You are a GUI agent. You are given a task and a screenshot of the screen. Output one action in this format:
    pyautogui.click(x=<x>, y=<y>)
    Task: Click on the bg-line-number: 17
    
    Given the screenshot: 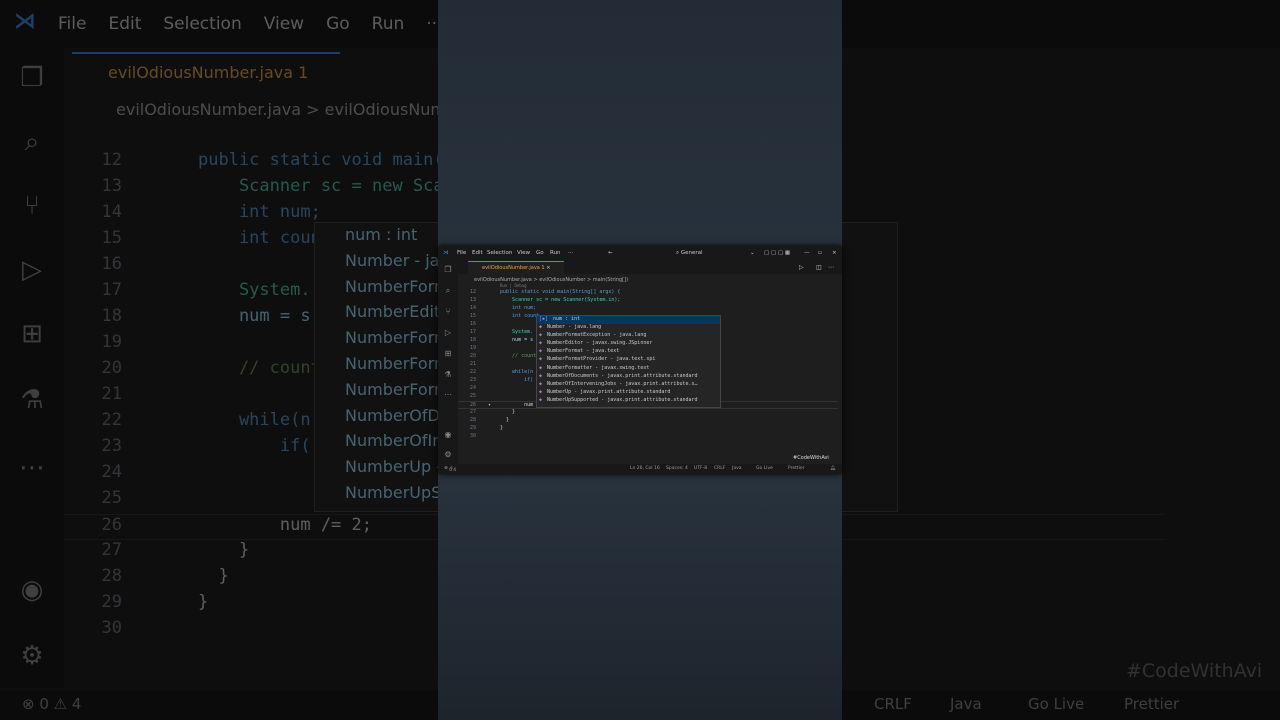 What is the action you would take?
    pyautogui.click(x=111, y=290)
    